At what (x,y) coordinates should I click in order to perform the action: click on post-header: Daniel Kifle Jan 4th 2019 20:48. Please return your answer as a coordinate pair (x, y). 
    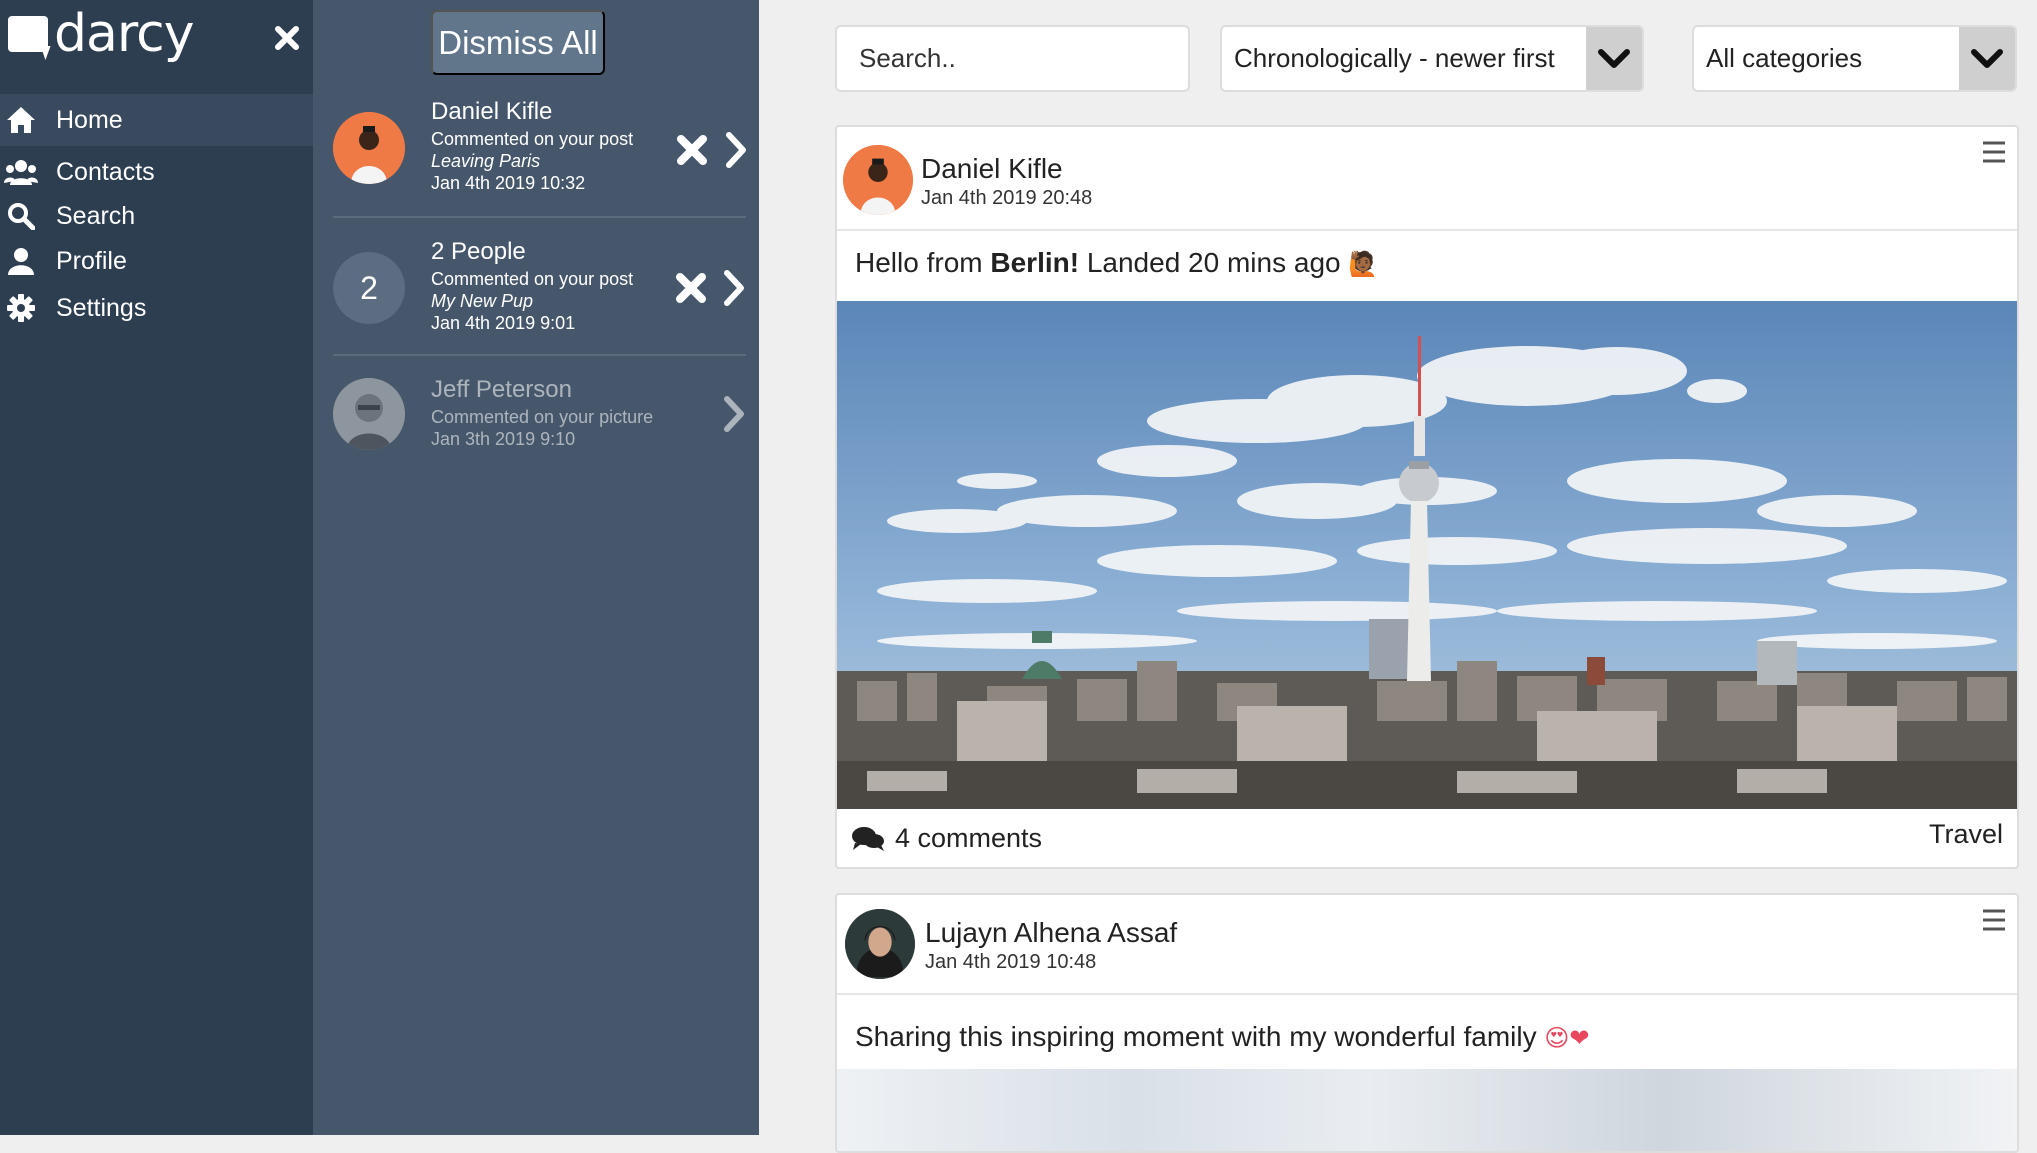
    Looking at the image, I should click on (1427, 179).